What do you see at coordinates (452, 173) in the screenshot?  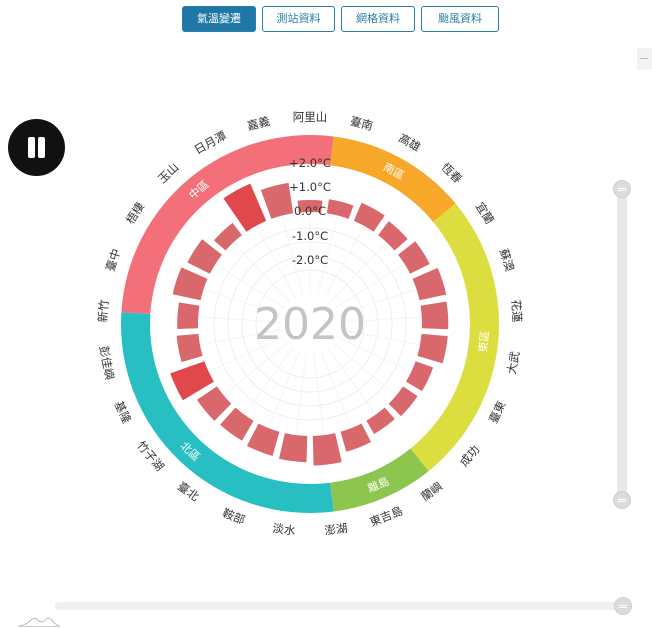 I see `station-label: 恆春` at bounding box center [452, 173].